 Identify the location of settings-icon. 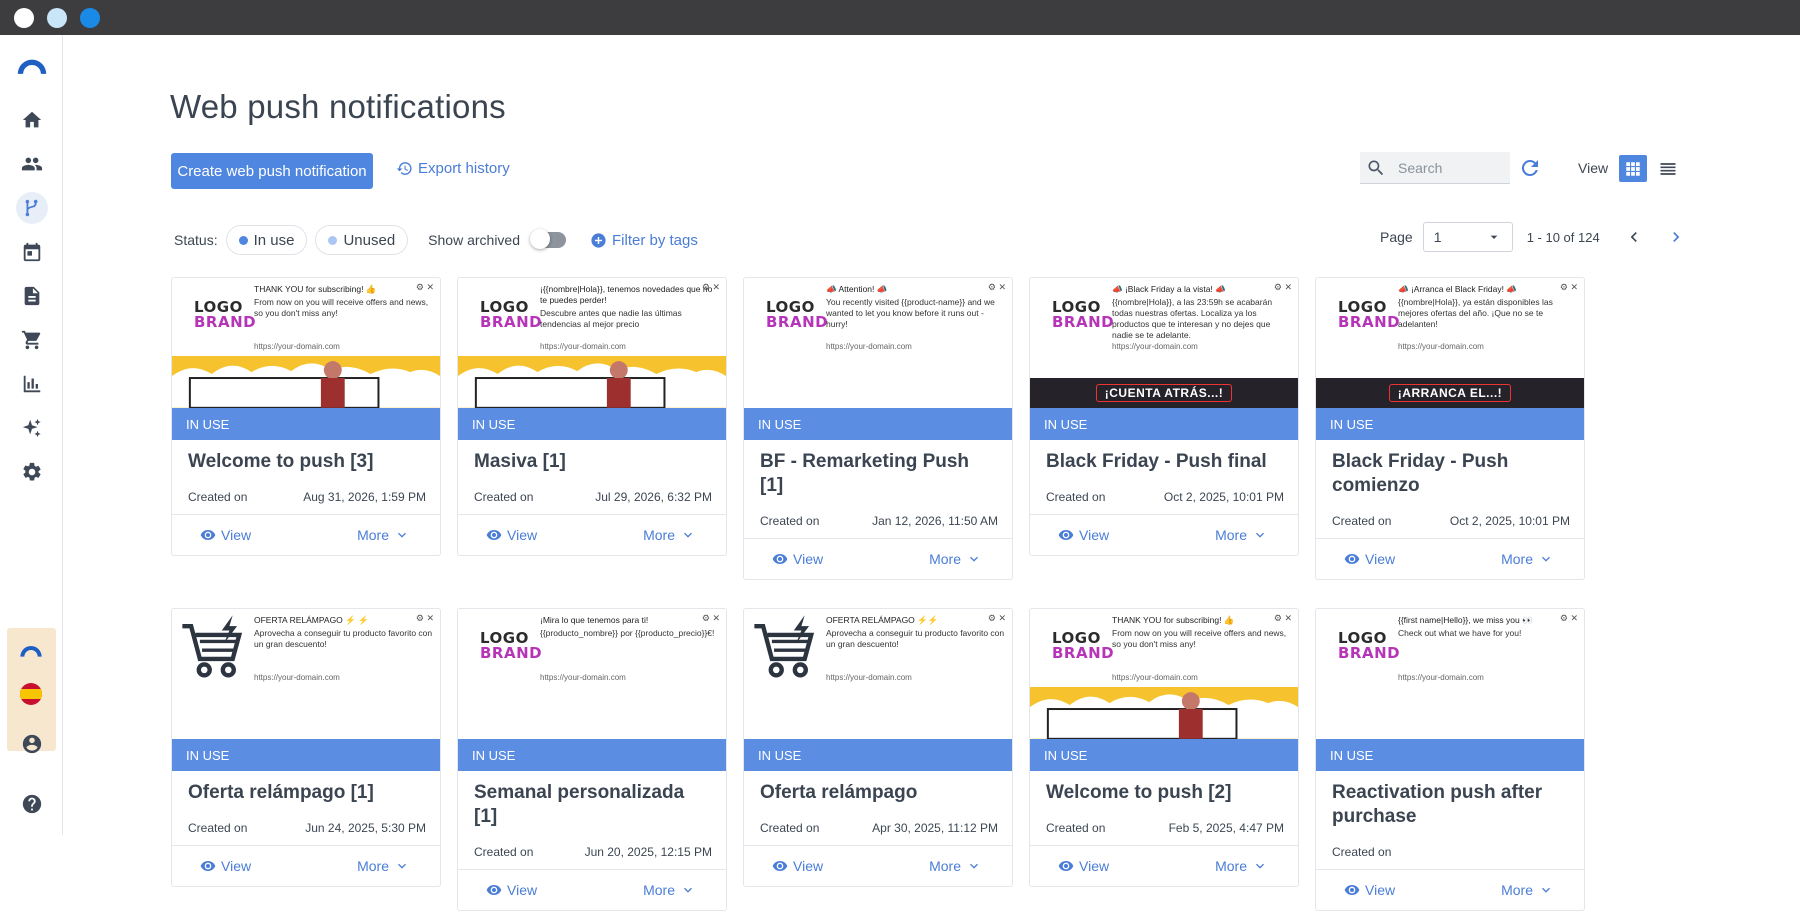
(32, 472).